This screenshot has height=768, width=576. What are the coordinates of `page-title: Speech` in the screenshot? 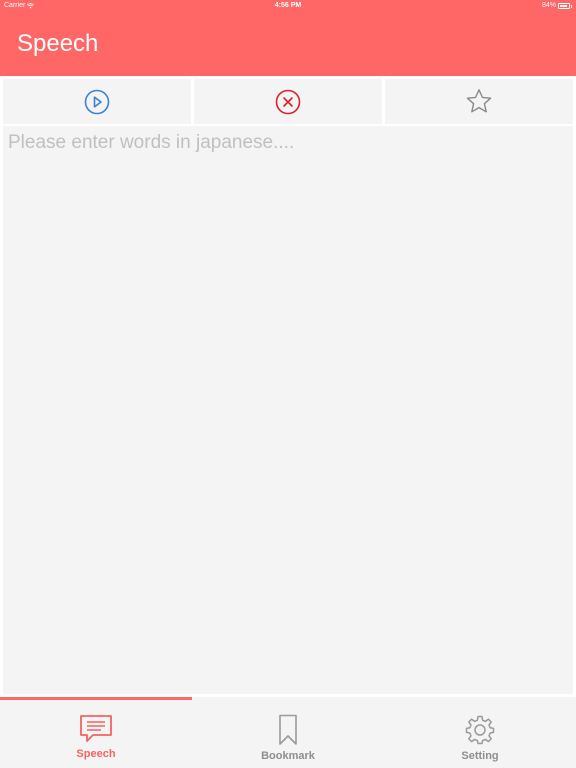 It's located at (58, 43).